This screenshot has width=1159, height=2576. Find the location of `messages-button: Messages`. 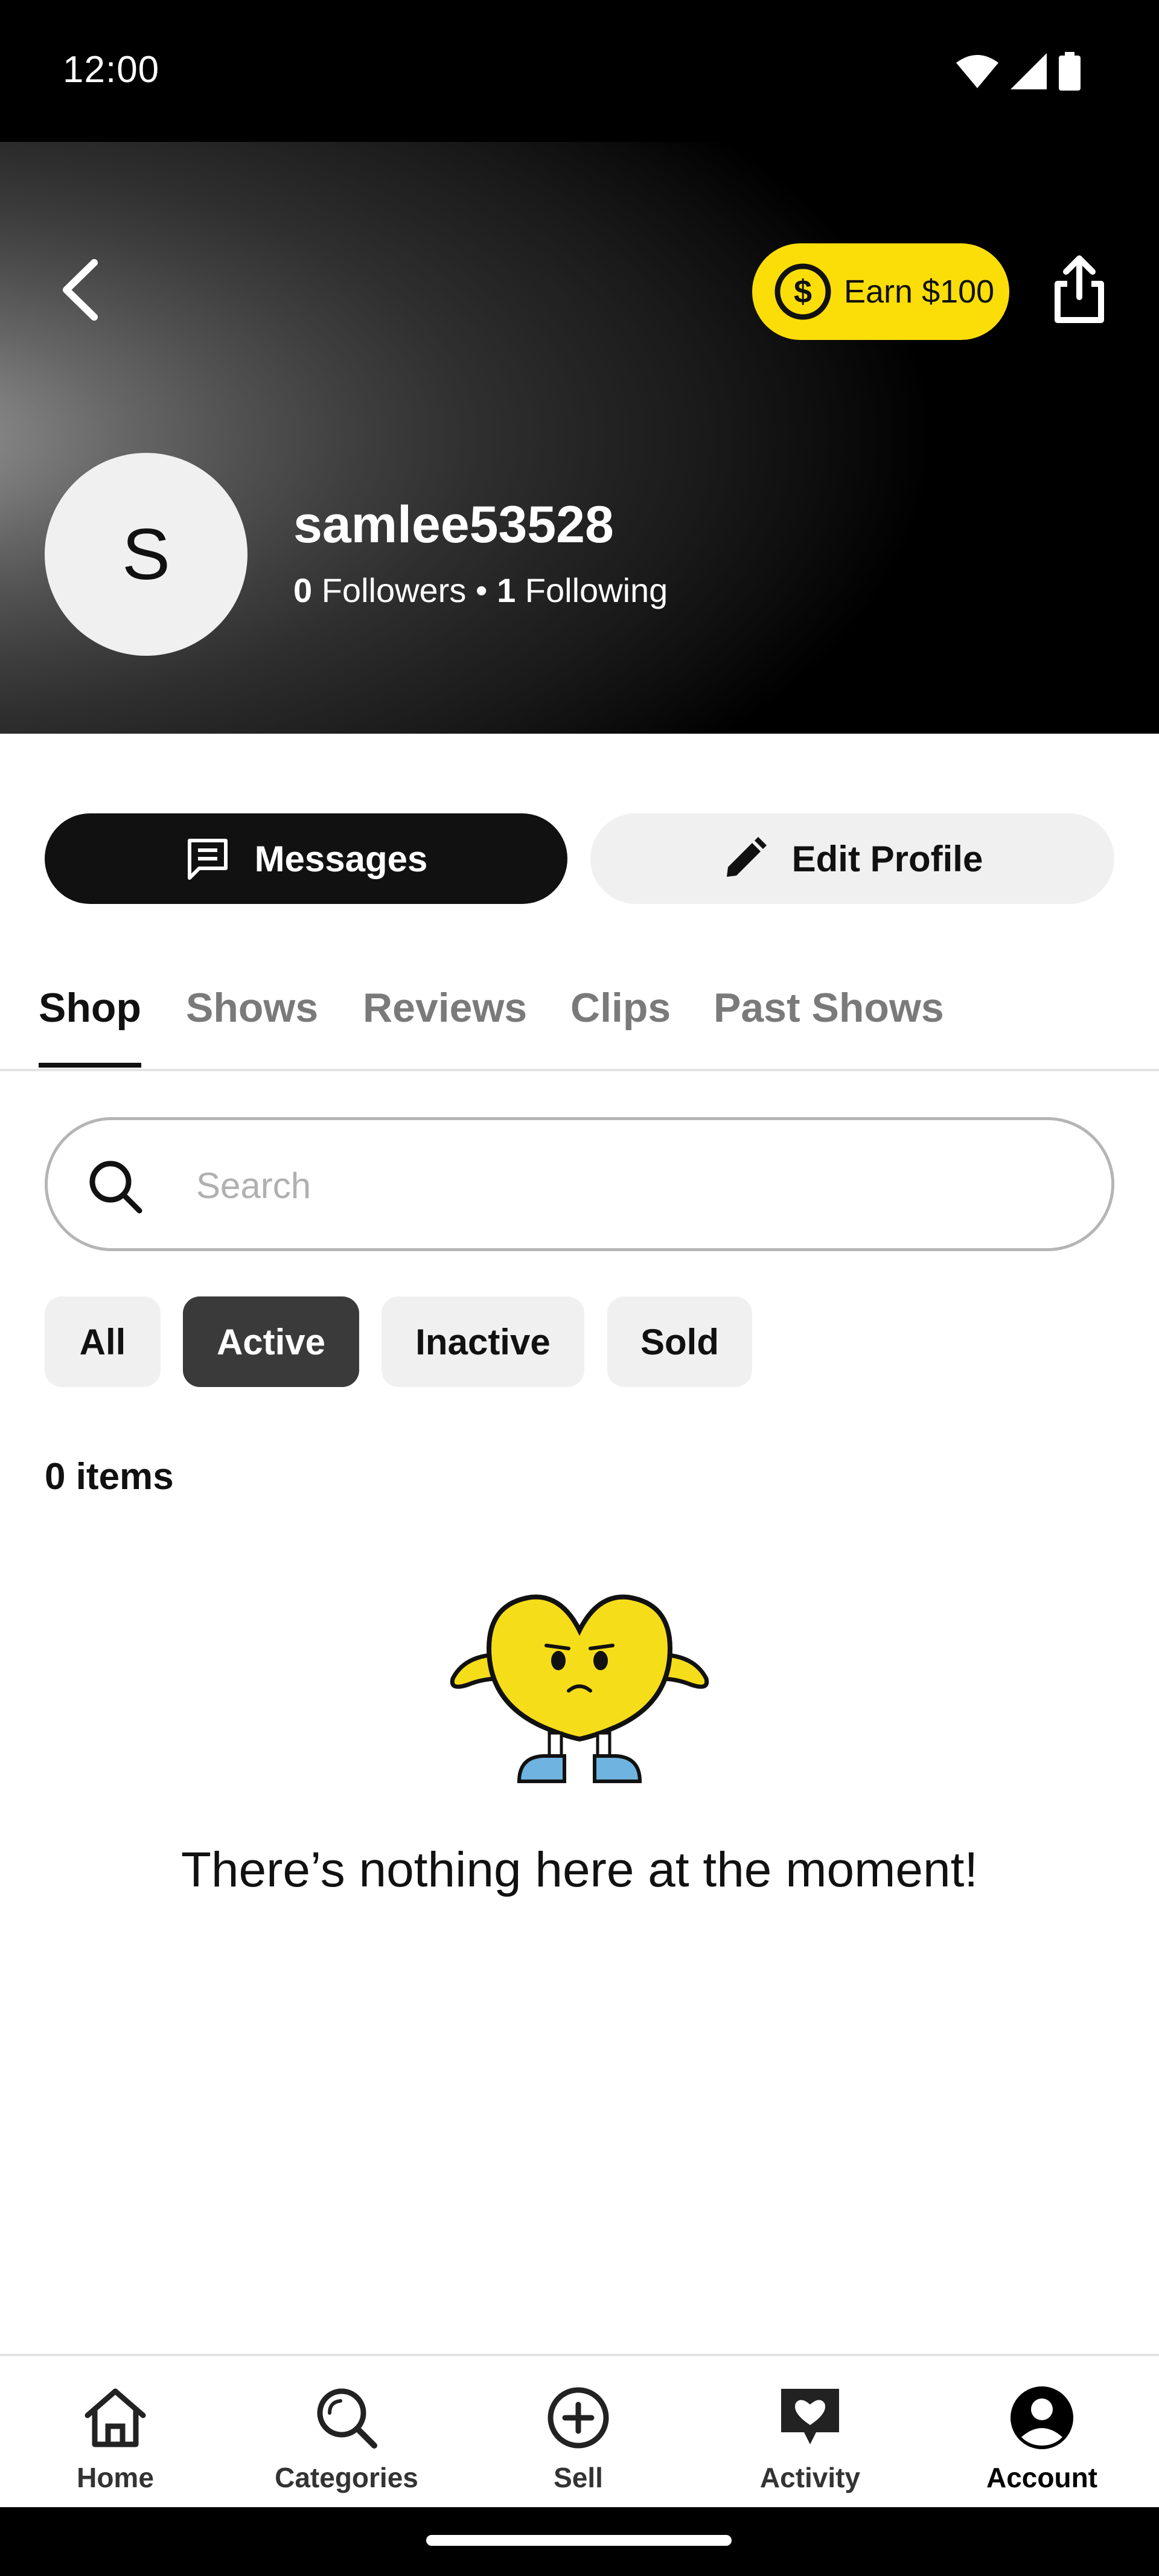

messages-button: Messages is located at coordinates (306, 858).